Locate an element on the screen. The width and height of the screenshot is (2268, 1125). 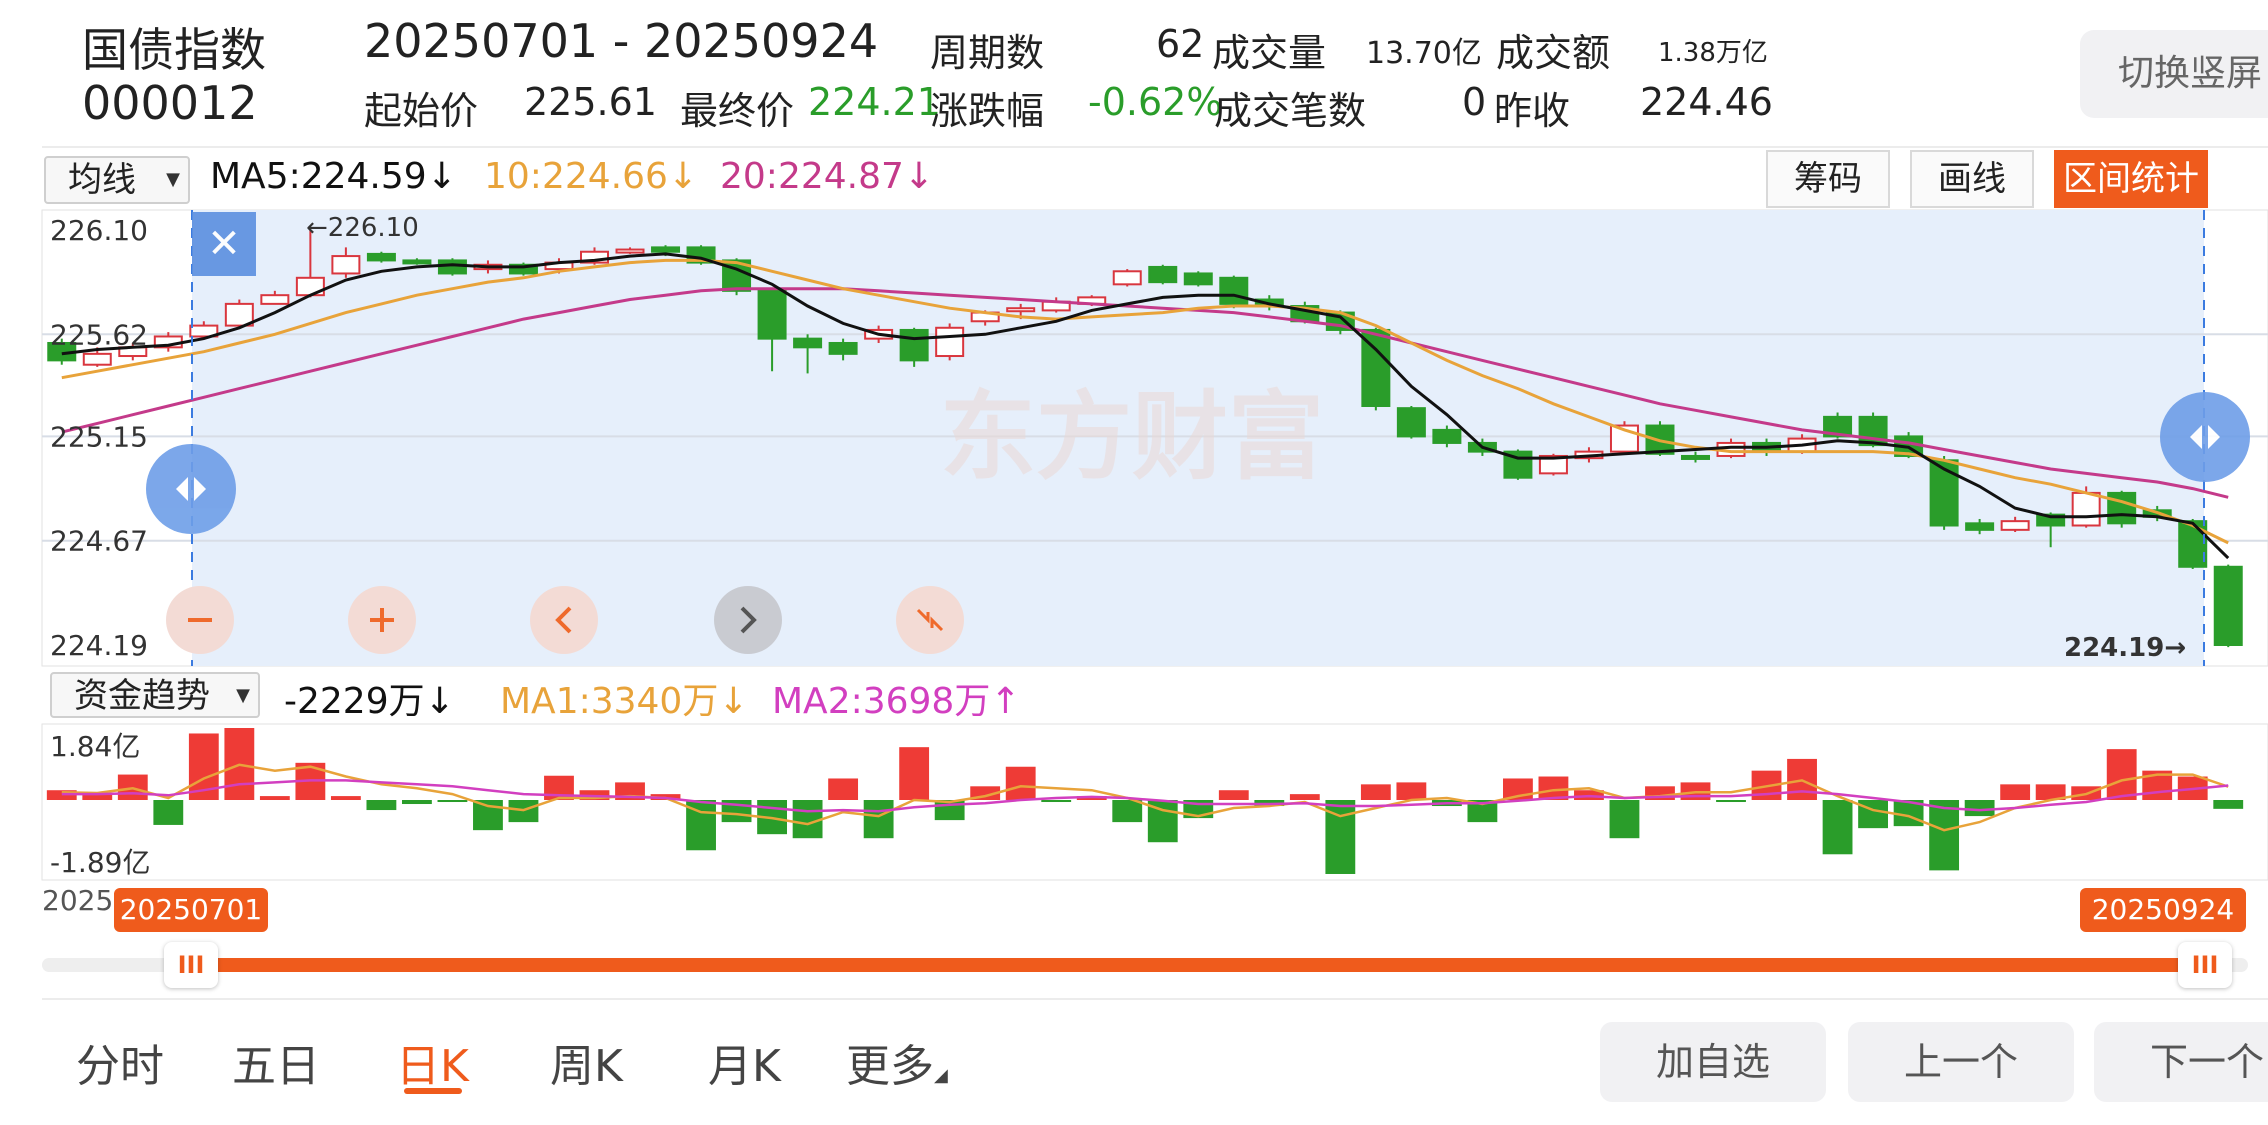
range-start-badge: 20250701 is located at coordinates (191, 910).